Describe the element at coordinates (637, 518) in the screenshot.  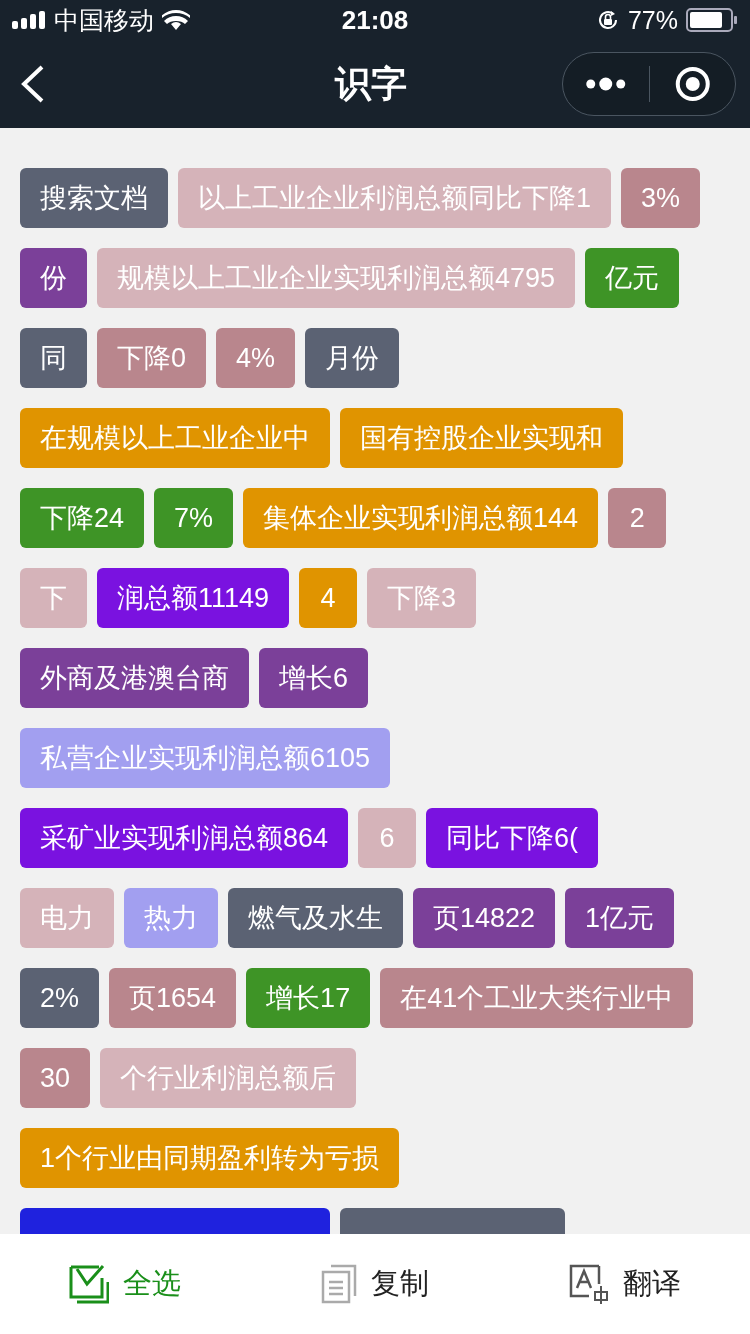
I see `word-tag: 2` at that location.